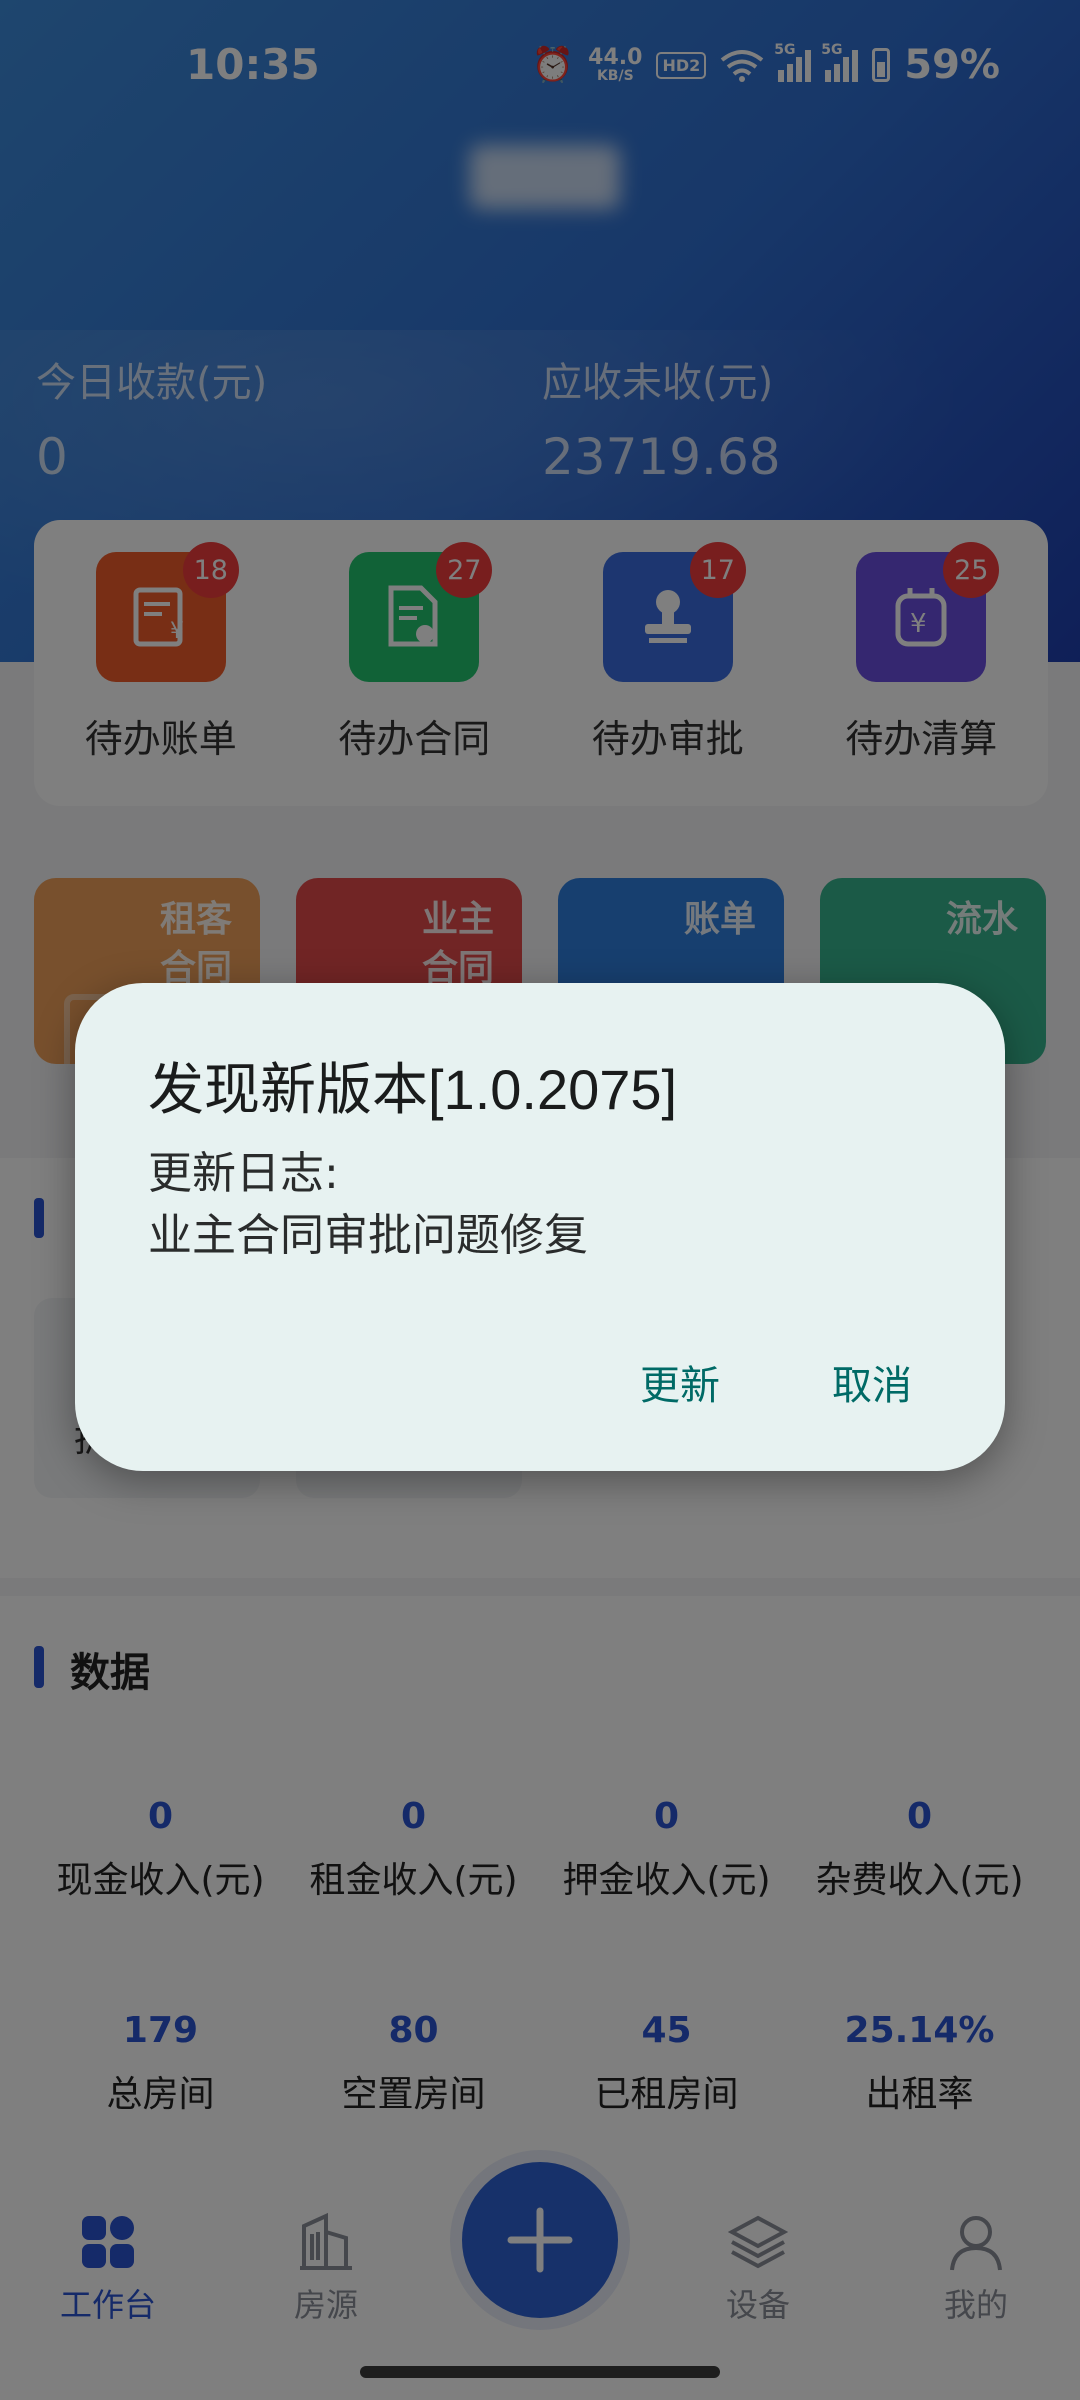 The width and height of the screenshot is (1080, 2400). I want to click on update-log-content: 业主合同审批问题修复, so click(368, 1235).